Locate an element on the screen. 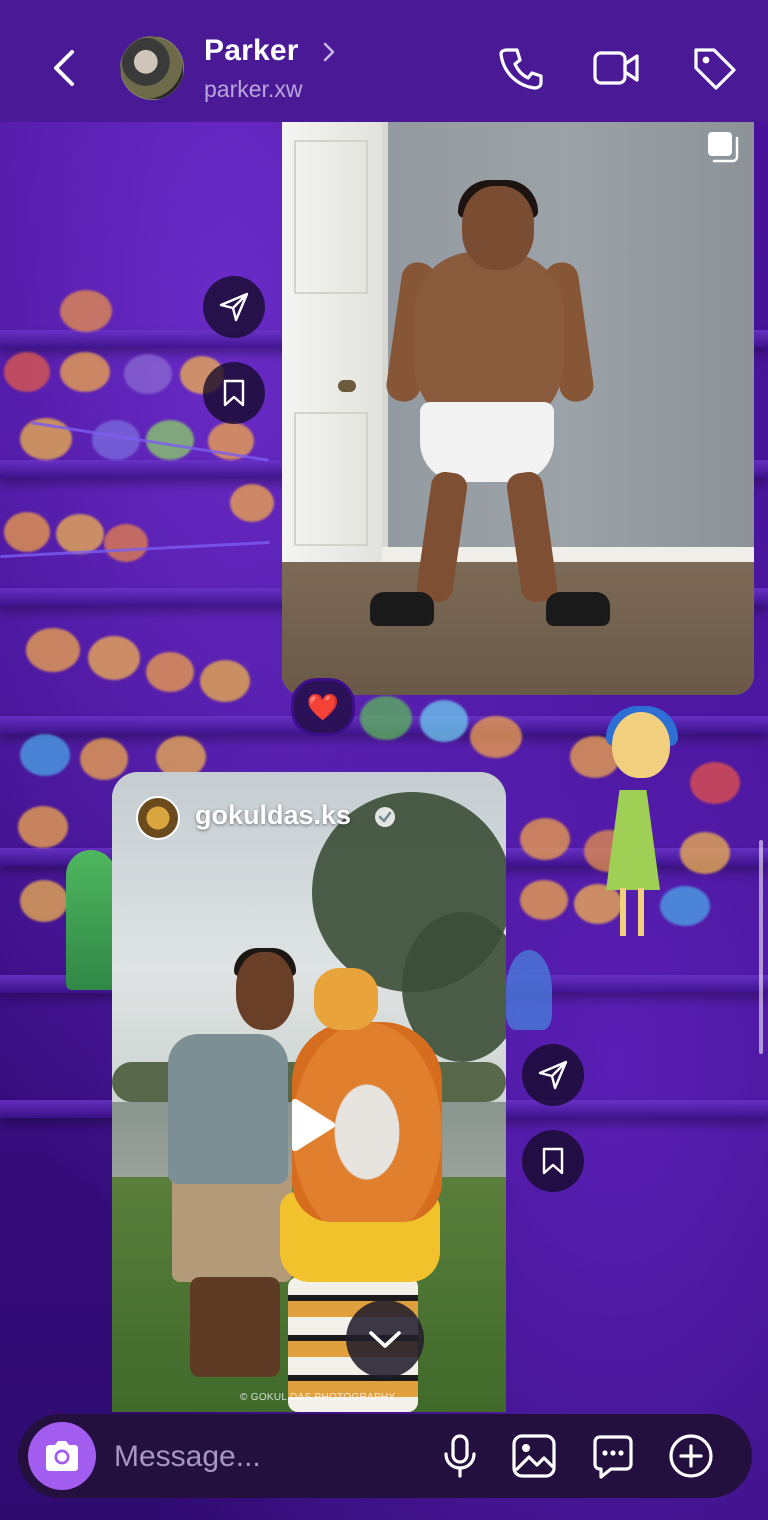 The width and height of the screenshot is (768, 1520). back-arrow-icon is located at coordinates (64, 68).